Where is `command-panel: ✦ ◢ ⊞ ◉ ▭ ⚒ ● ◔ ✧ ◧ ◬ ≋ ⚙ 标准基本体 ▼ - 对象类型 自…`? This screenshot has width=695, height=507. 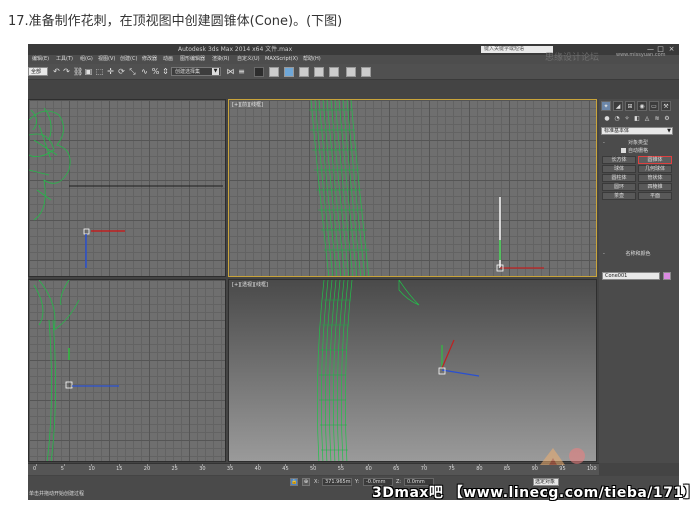
command-panel: ✦ ◢ ⊞ ◉ ▭ ⚒ ● ◔ ✧ ◧ ◬ ≋ ⚙ 标准基本体 ▼ - 对象类型 自… is located at coordinates (639, 281).